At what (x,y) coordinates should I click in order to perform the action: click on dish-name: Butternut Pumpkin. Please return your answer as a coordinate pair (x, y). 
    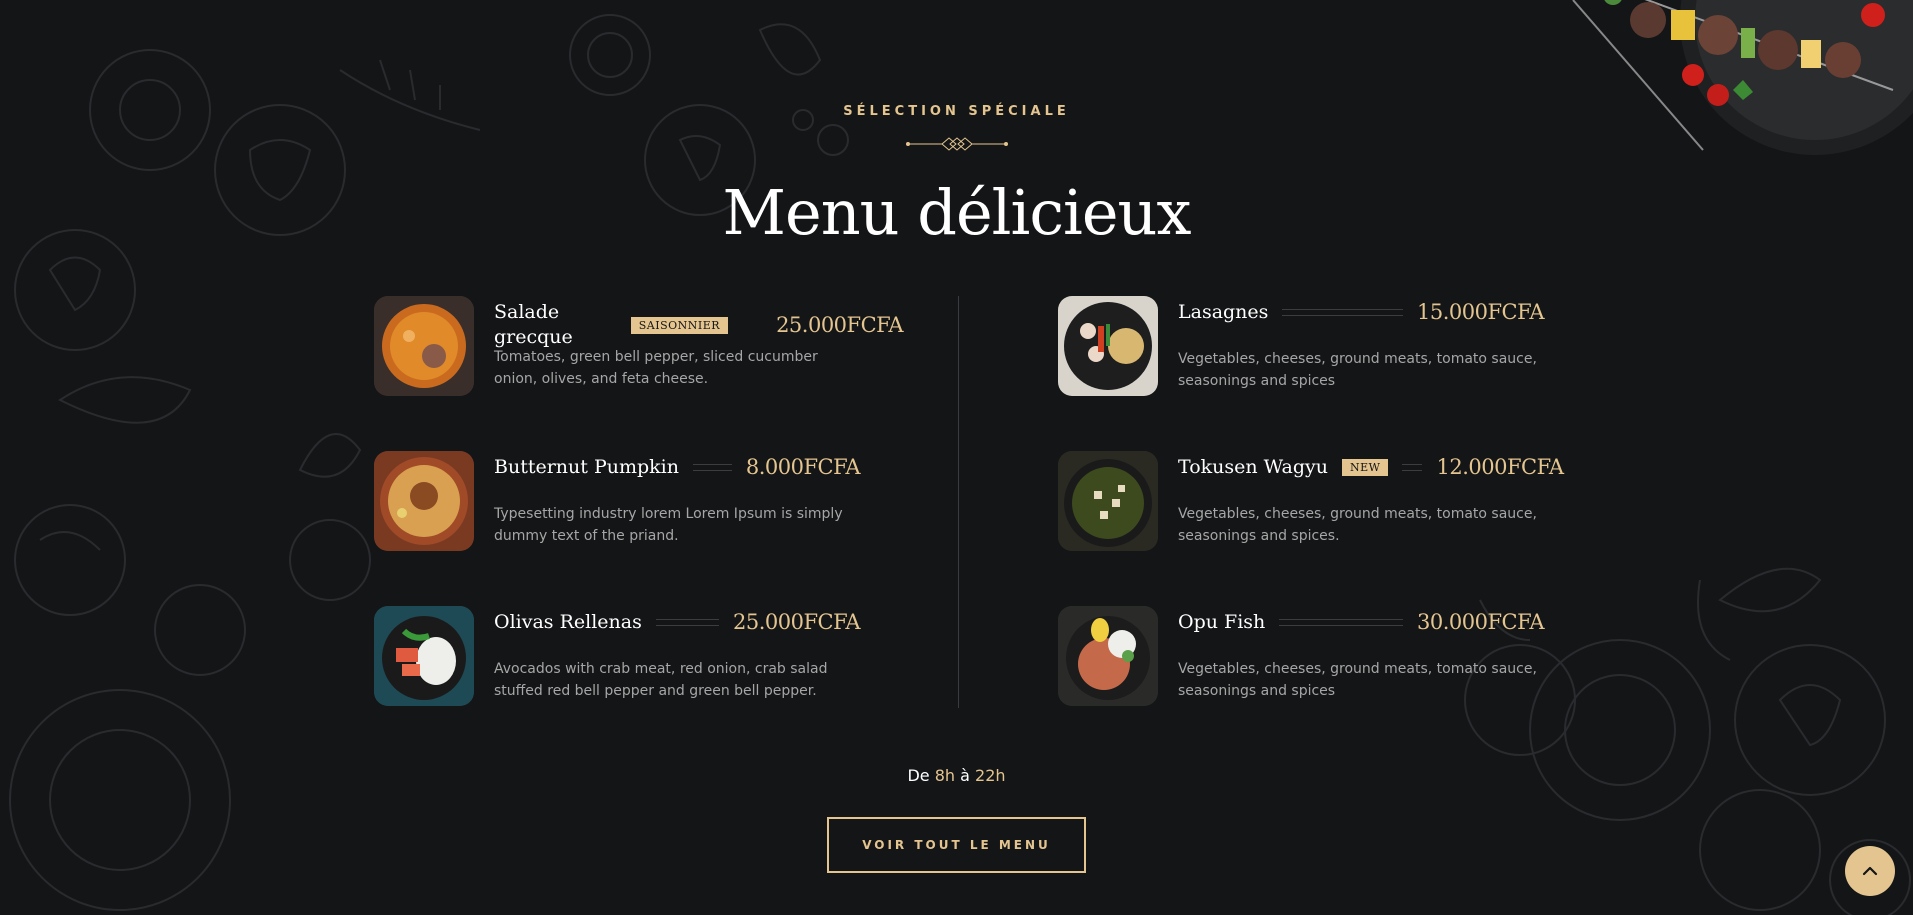
    Looking at the image, I should click on (586, 467).